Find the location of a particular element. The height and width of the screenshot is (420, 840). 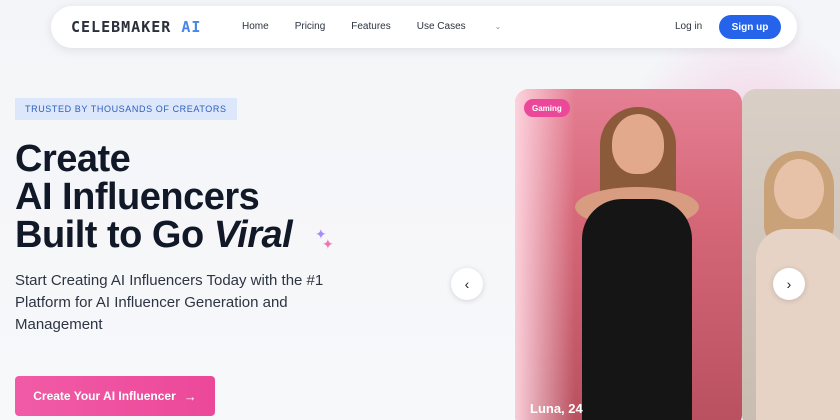

nav-use-cases: Use Cases ⌄ is located at coordinates (472, 26).